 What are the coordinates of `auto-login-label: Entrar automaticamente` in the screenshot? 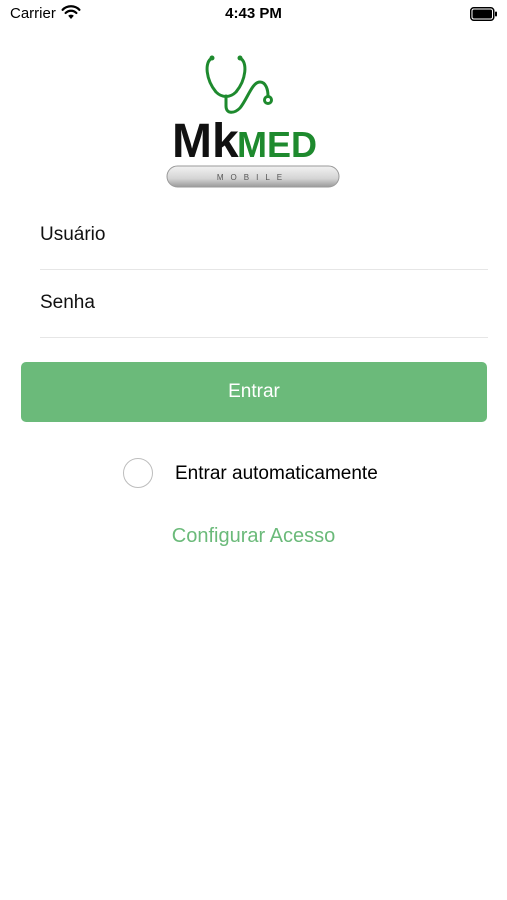 It's located at (276, 473).